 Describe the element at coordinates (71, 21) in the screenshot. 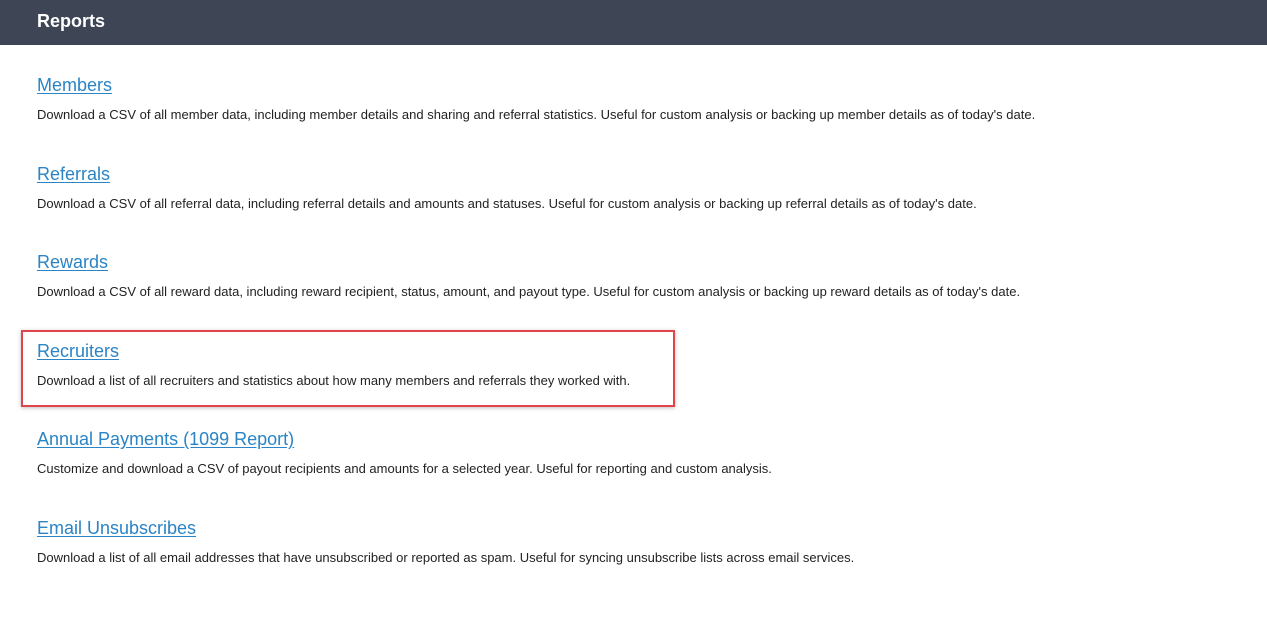

I see `page-title: Reports` at that location.